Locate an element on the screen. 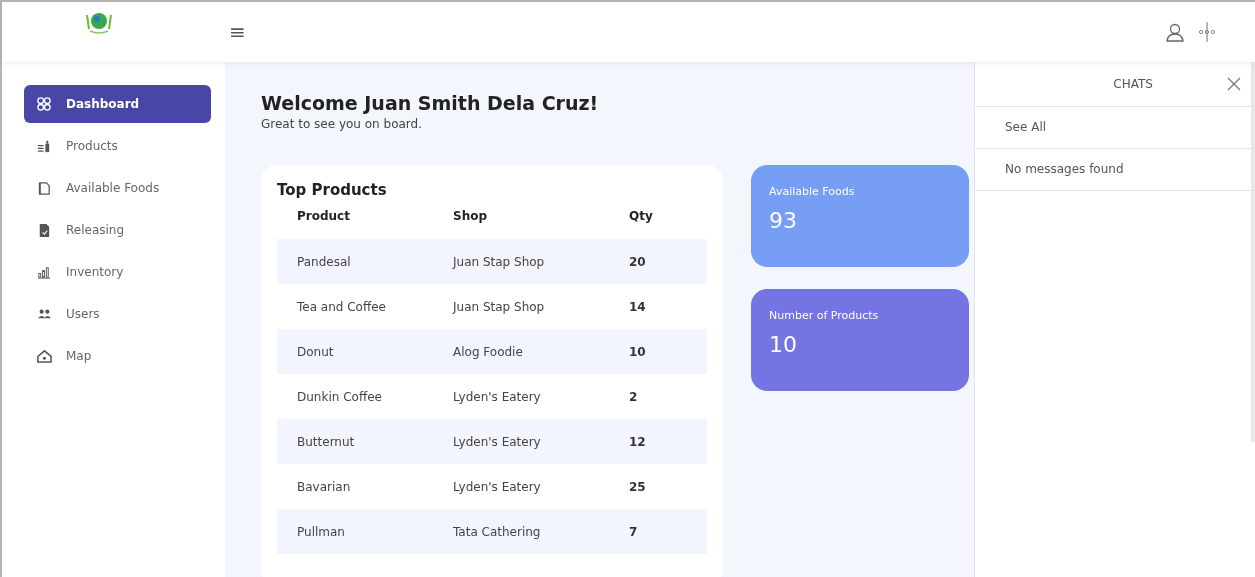  table-cell-text: Dunkin Coffee is located at coordinates (339, 396).